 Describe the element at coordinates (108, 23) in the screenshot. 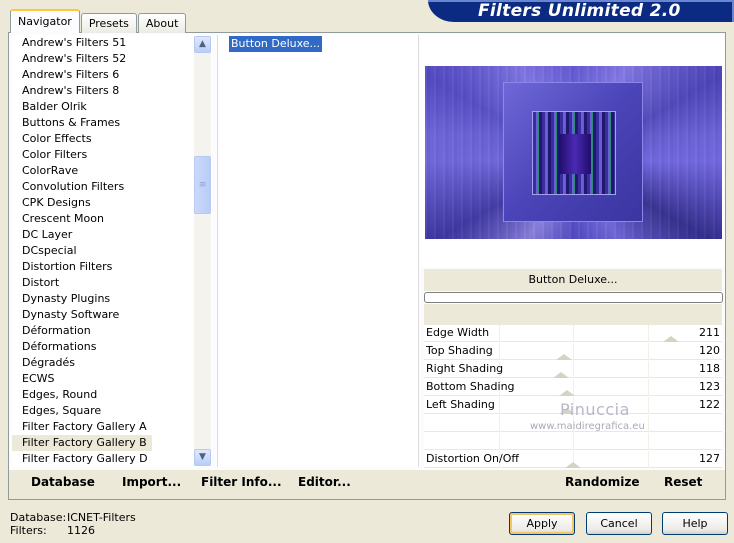

I see `tab-presets: Presets` at that location.